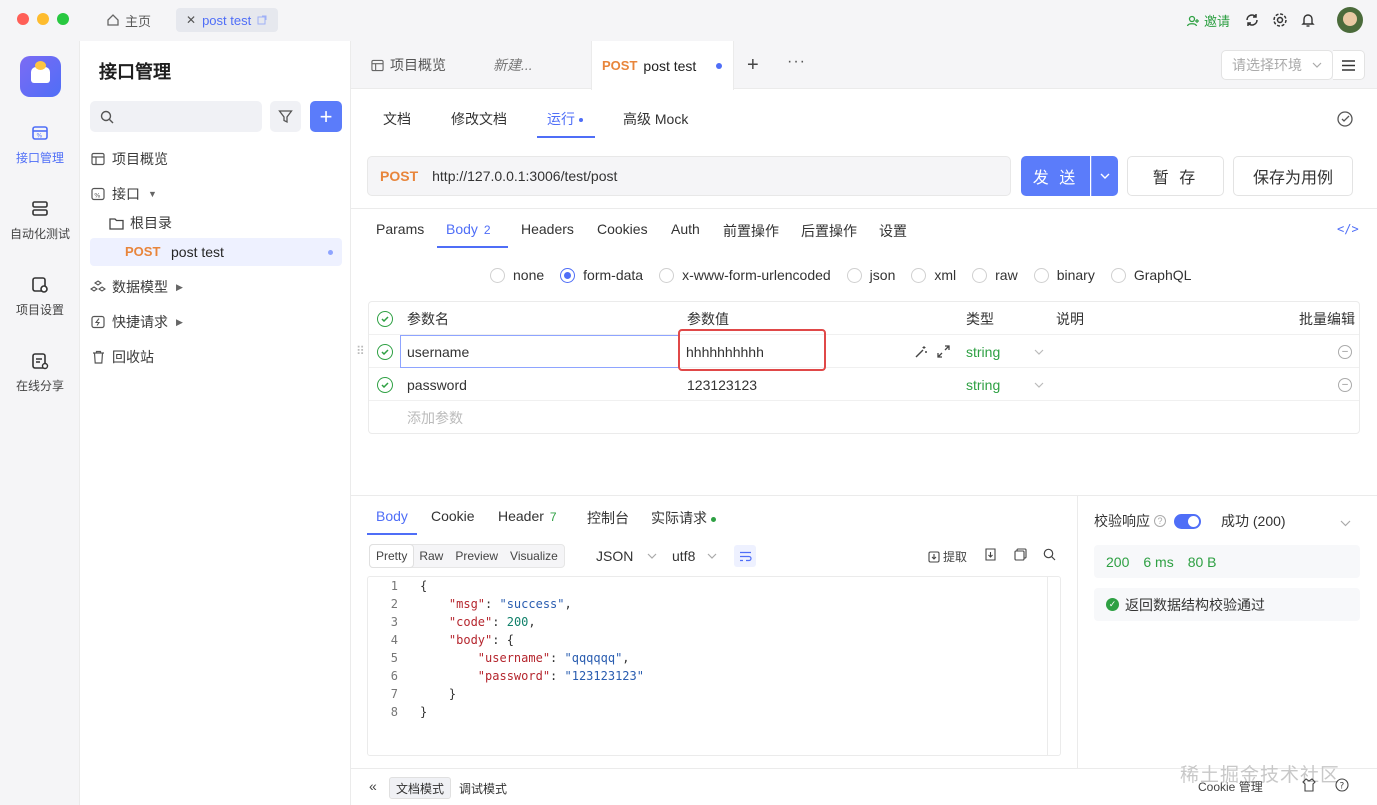  I want to click on rail-item-automation: 自动化测试, so click(40, 220).